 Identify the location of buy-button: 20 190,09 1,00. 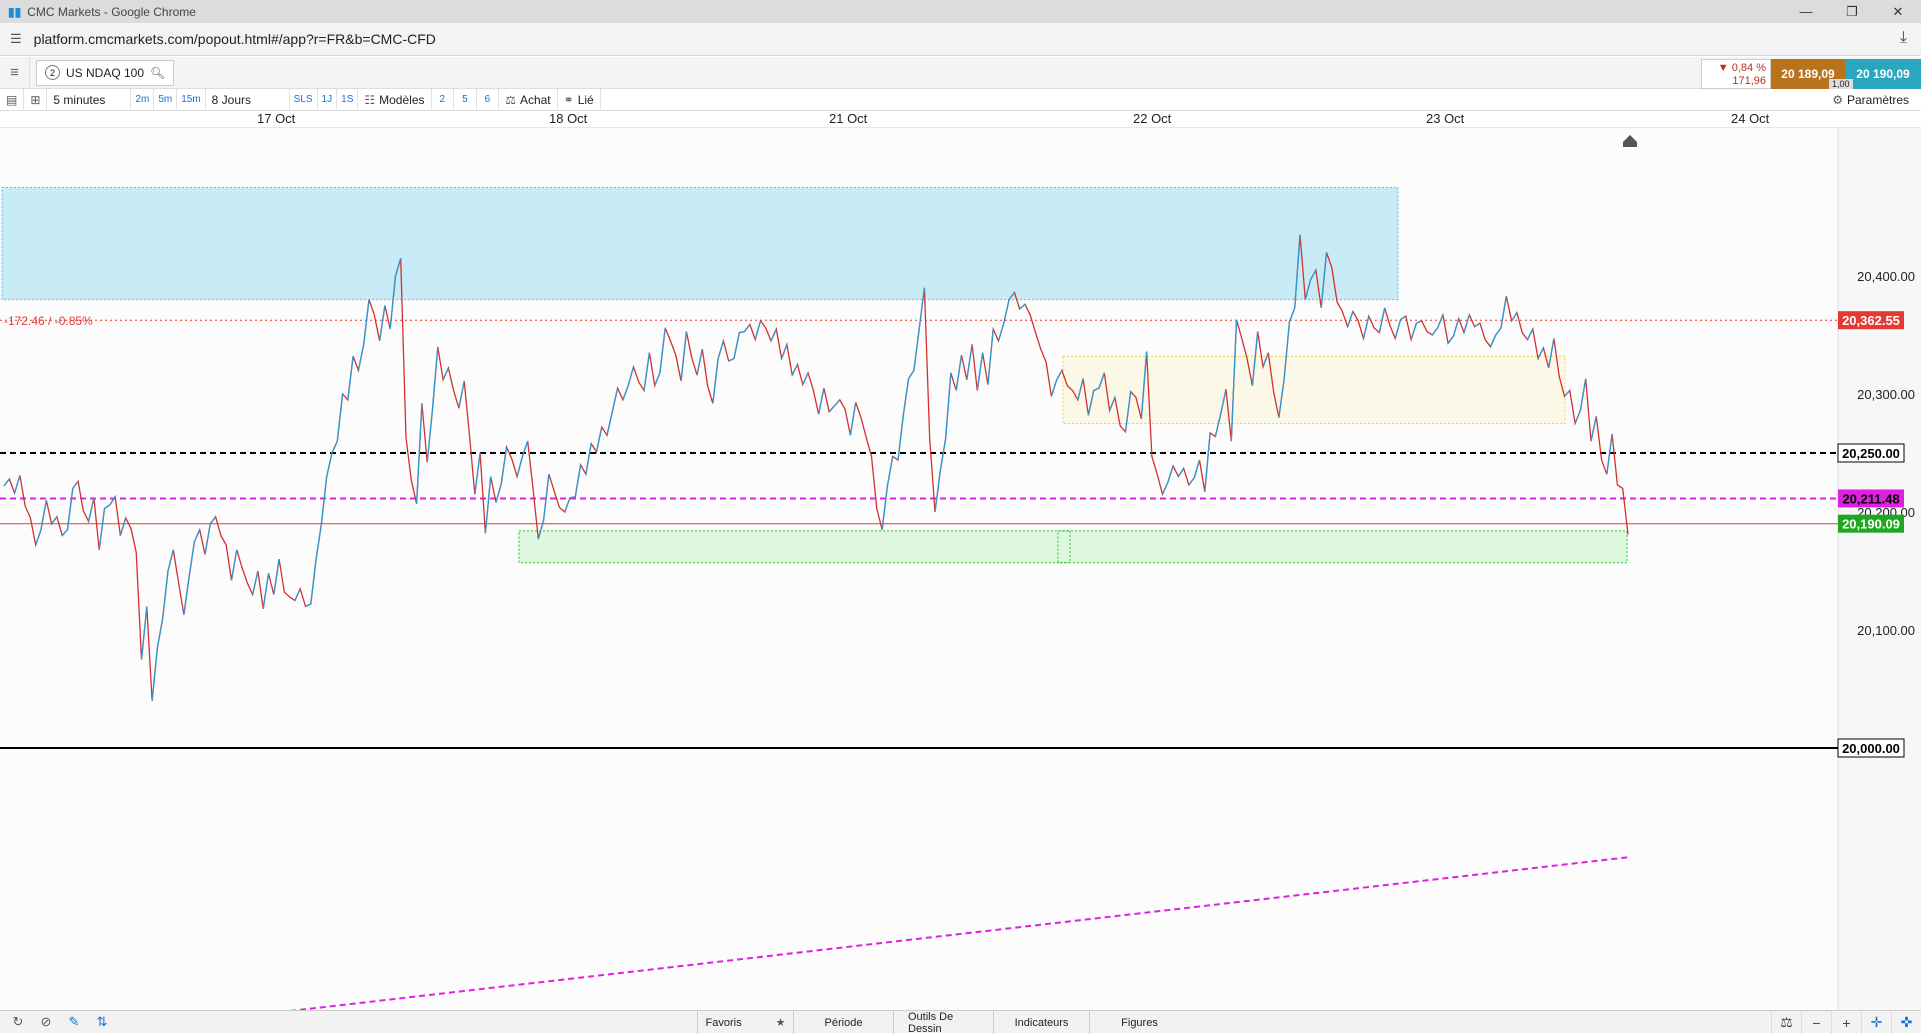
(1875, 74).